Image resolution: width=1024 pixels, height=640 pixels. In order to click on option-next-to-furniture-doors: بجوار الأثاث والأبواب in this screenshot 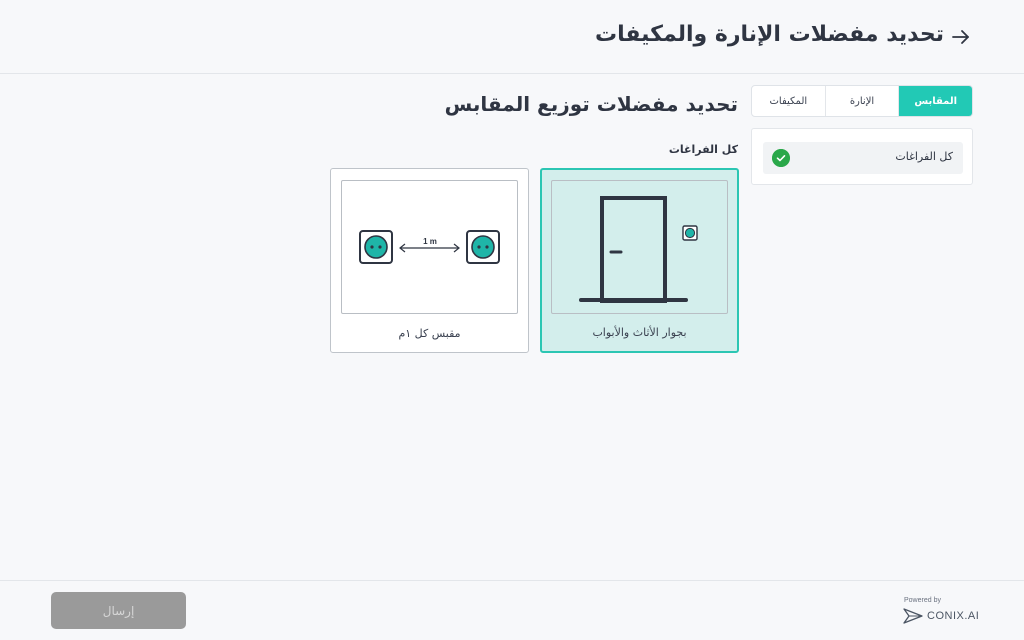, I will do `click(639, 260)`.